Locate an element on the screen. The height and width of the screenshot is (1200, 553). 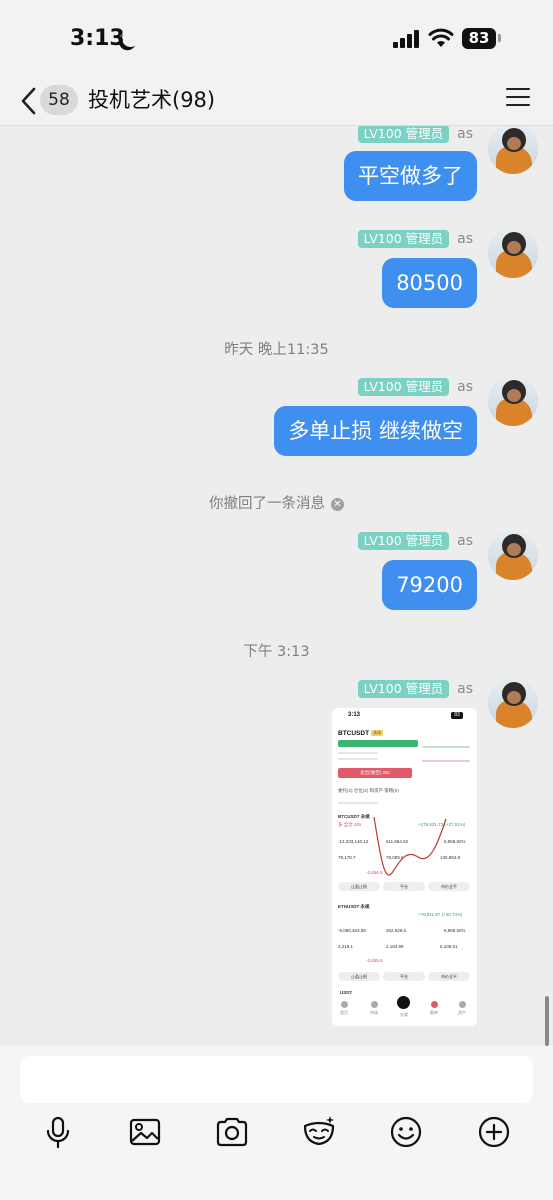
screenshot-position-pnl: +78,811.87 (+30.74%) is located at coordinates (440, 914).